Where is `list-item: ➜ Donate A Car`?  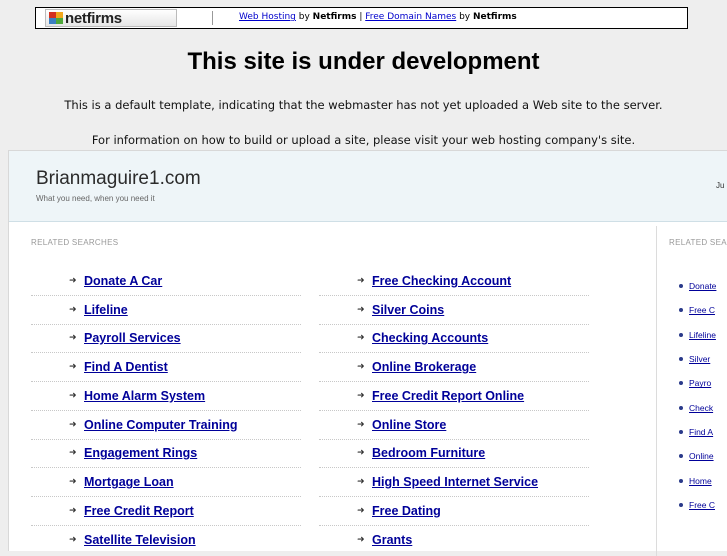 list-item: ➜ Donate A Car is located at coordinates (166, 281).